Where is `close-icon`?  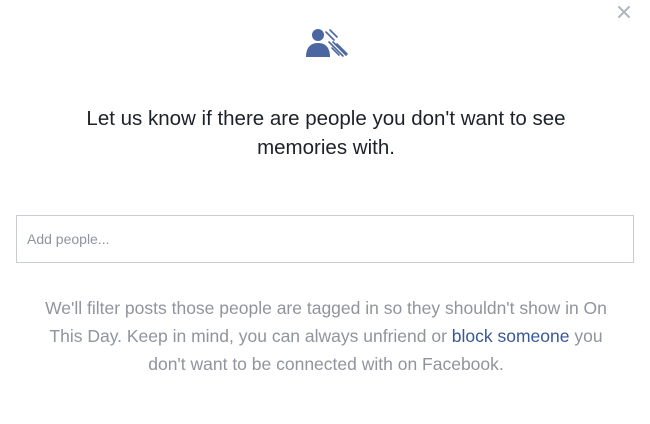 close-icon is located at coordinates (624, 12).